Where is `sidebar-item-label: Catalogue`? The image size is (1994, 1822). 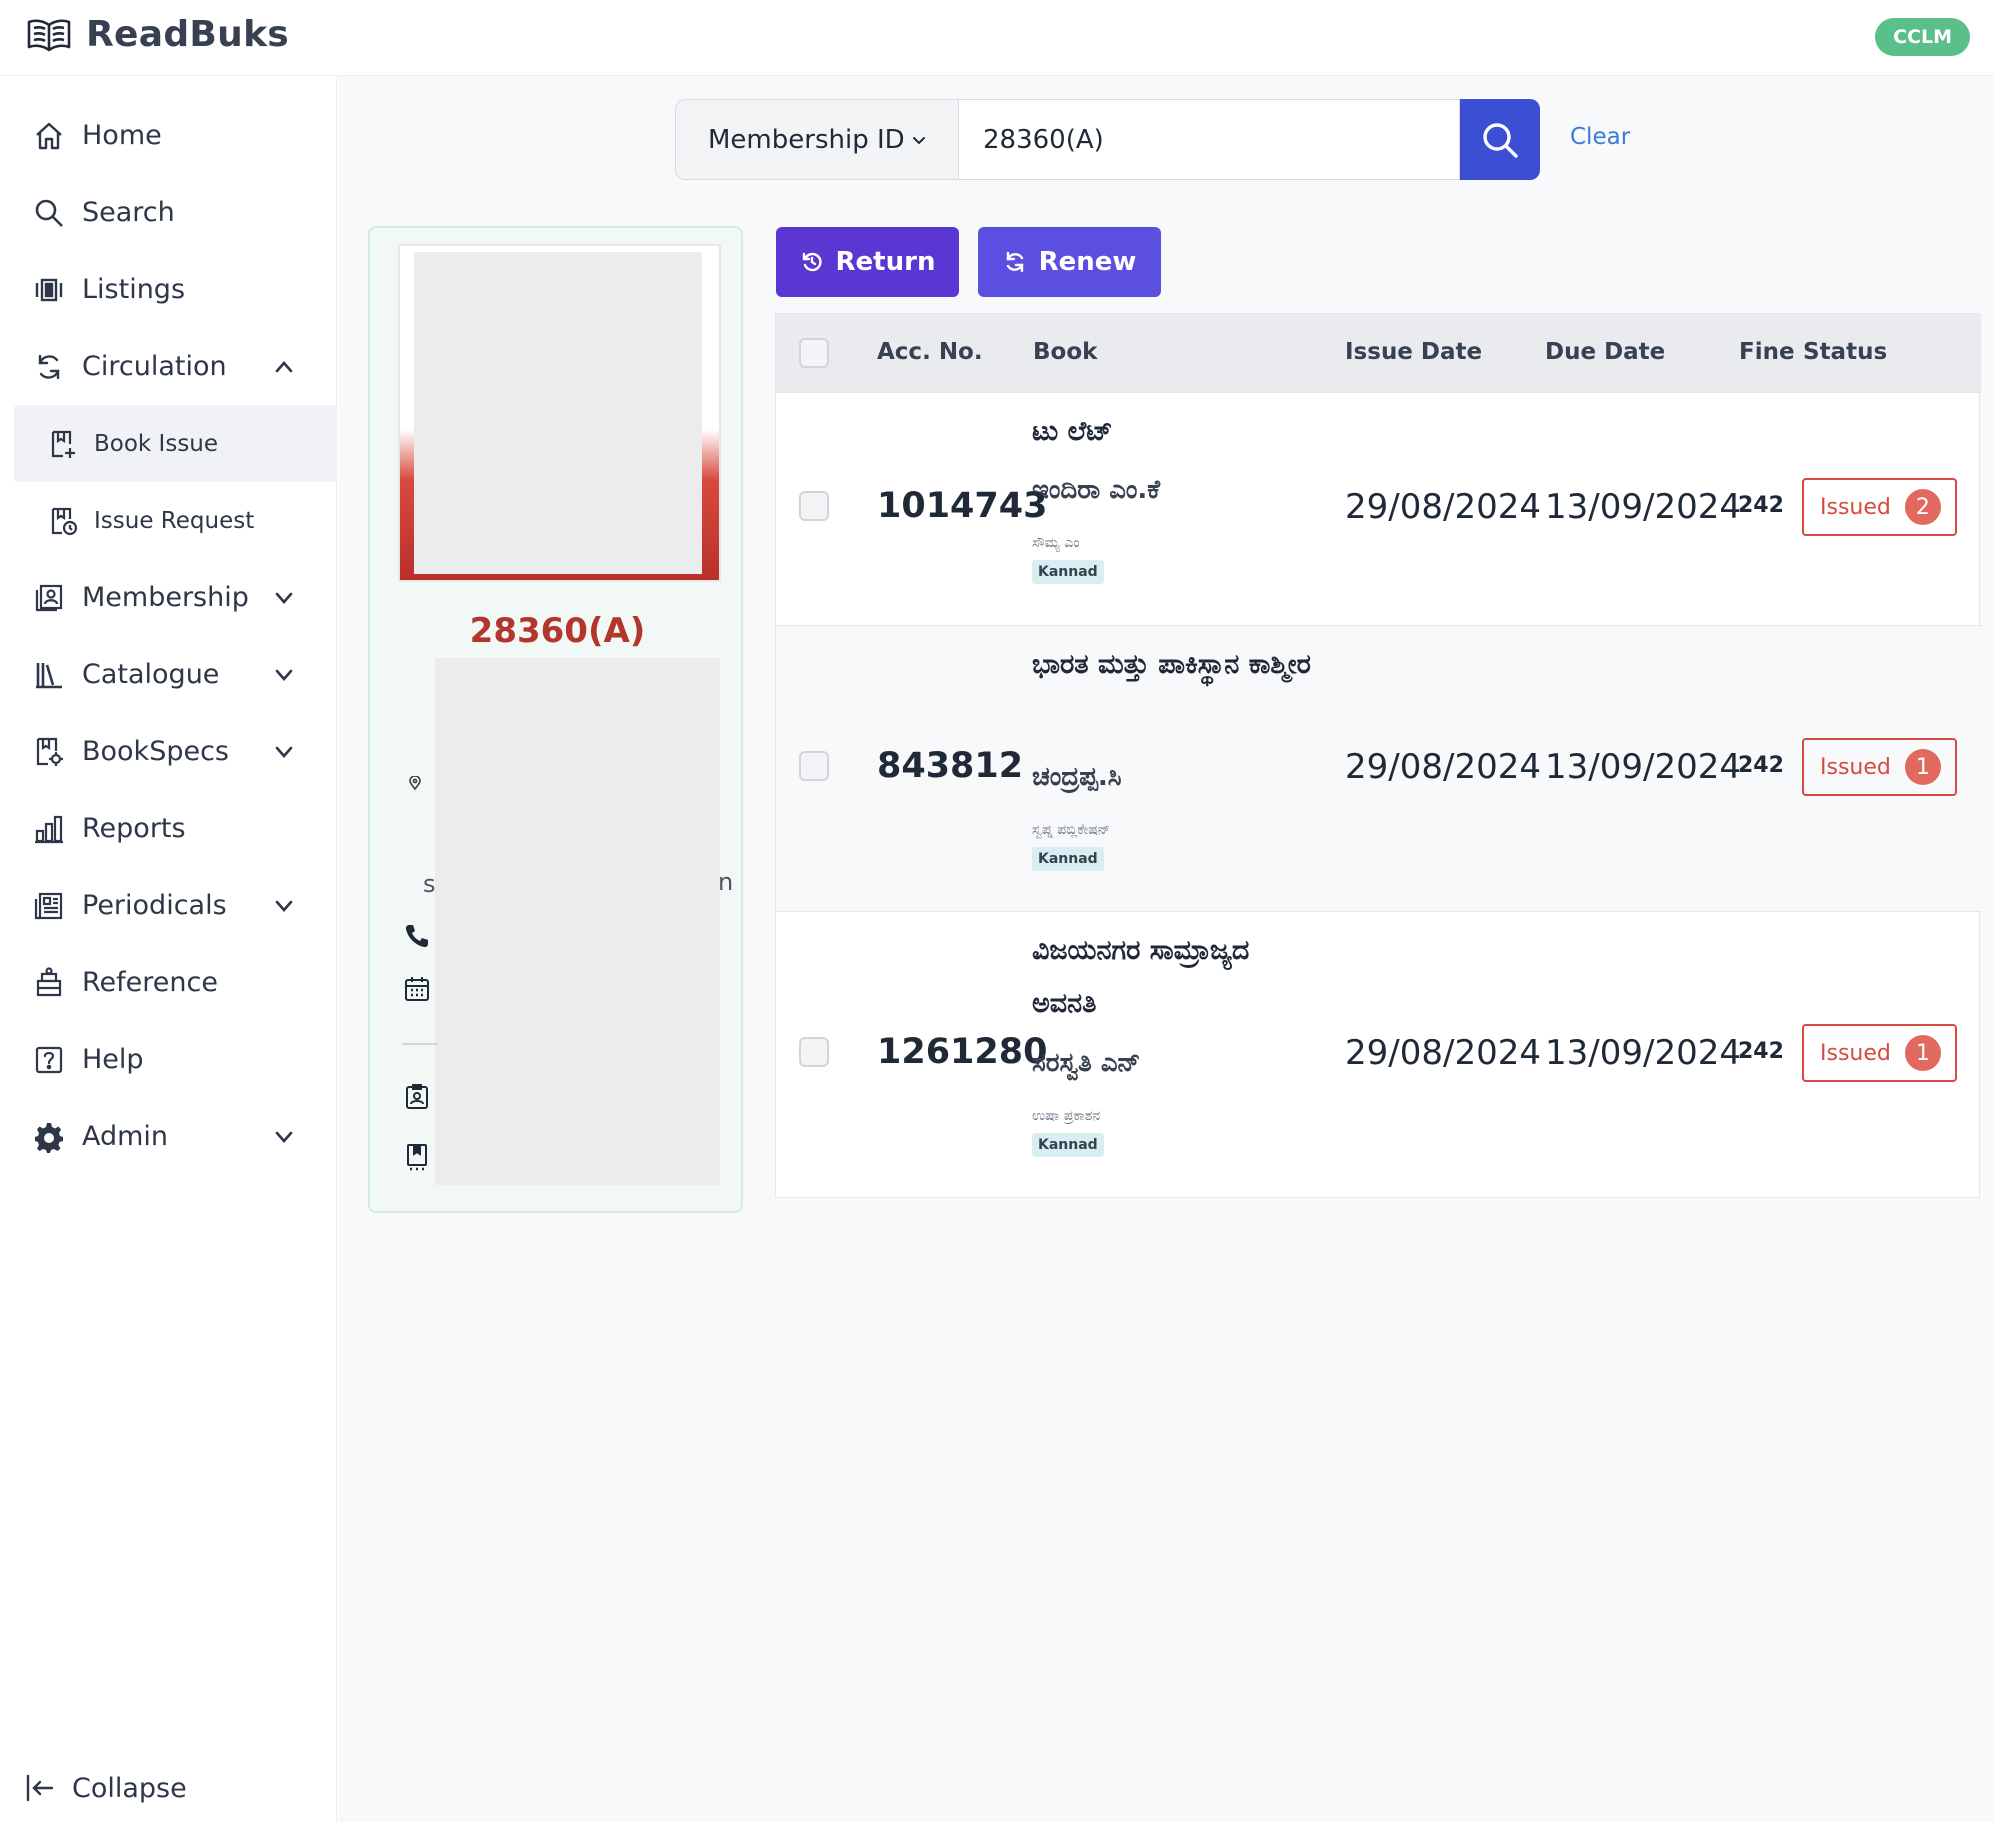 sidebar-item-label: Catalogue is located at coordinates (151, 674).